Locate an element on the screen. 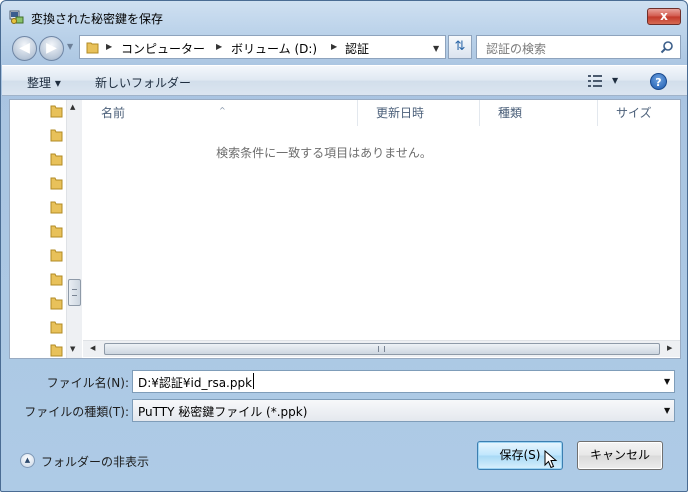  filename-dropdown-icon: ▼ is located at coordinates (667, 381).